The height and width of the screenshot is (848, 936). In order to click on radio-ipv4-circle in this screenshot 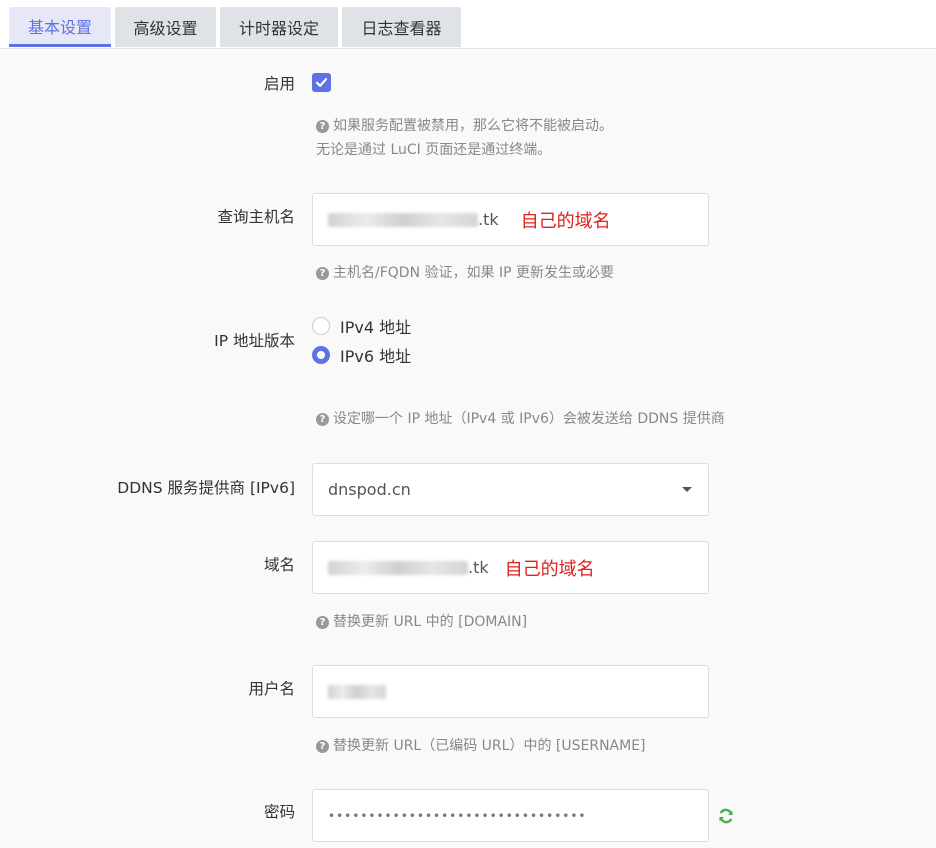, I will do `click(321, 326)`.